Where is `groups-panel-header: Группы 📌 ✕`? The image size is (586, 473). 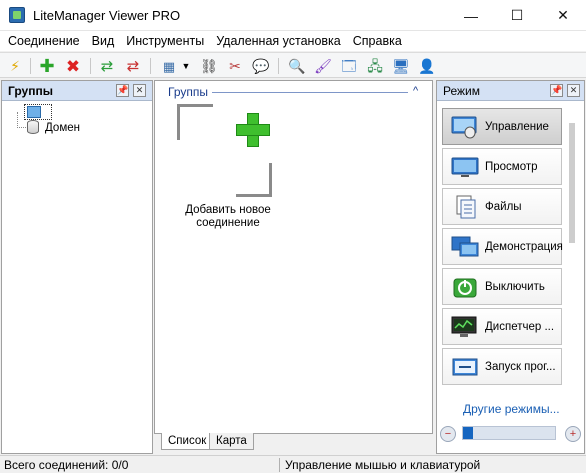 groups-panel-header: Группы 📌 ✕ is located at coordinates (77, 91).